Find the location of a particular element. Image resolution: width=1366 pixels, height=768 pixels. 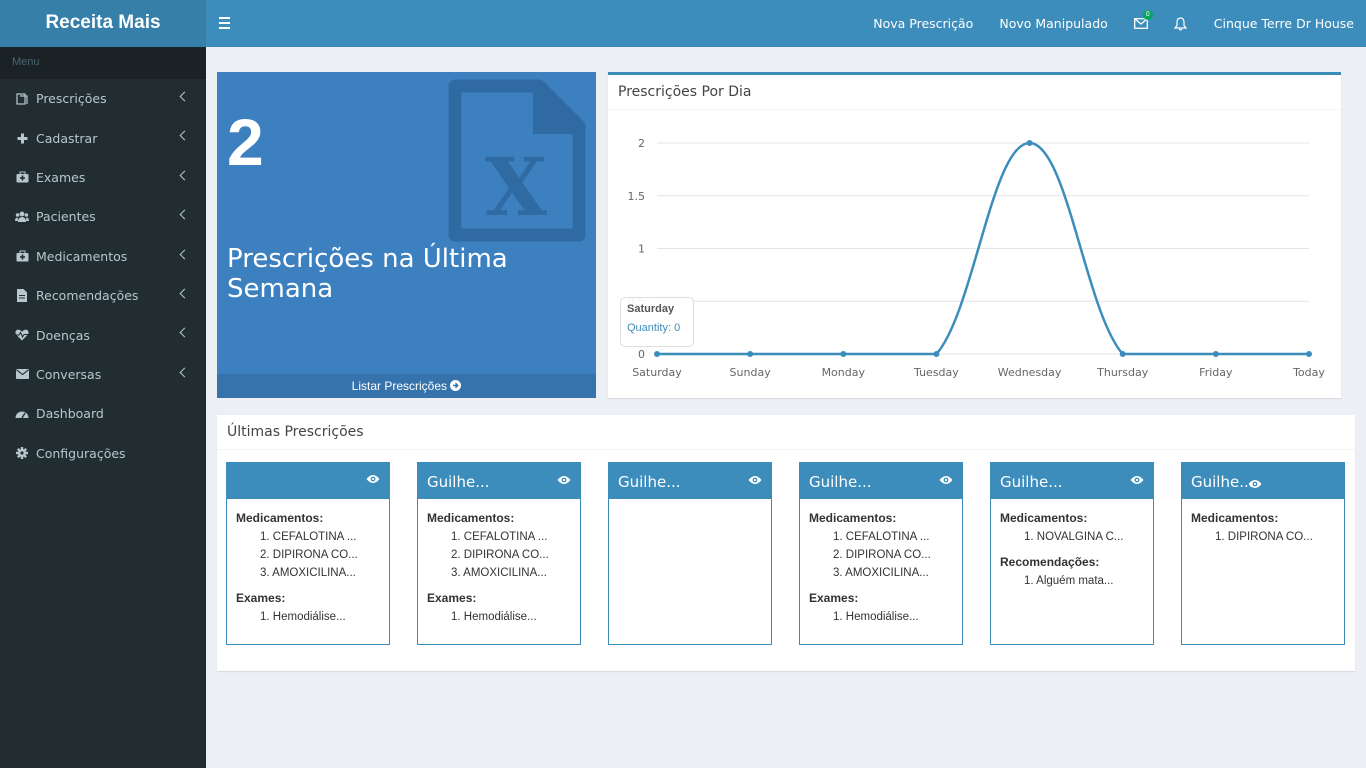

notifications-button is located at coordinates (1181, 23).